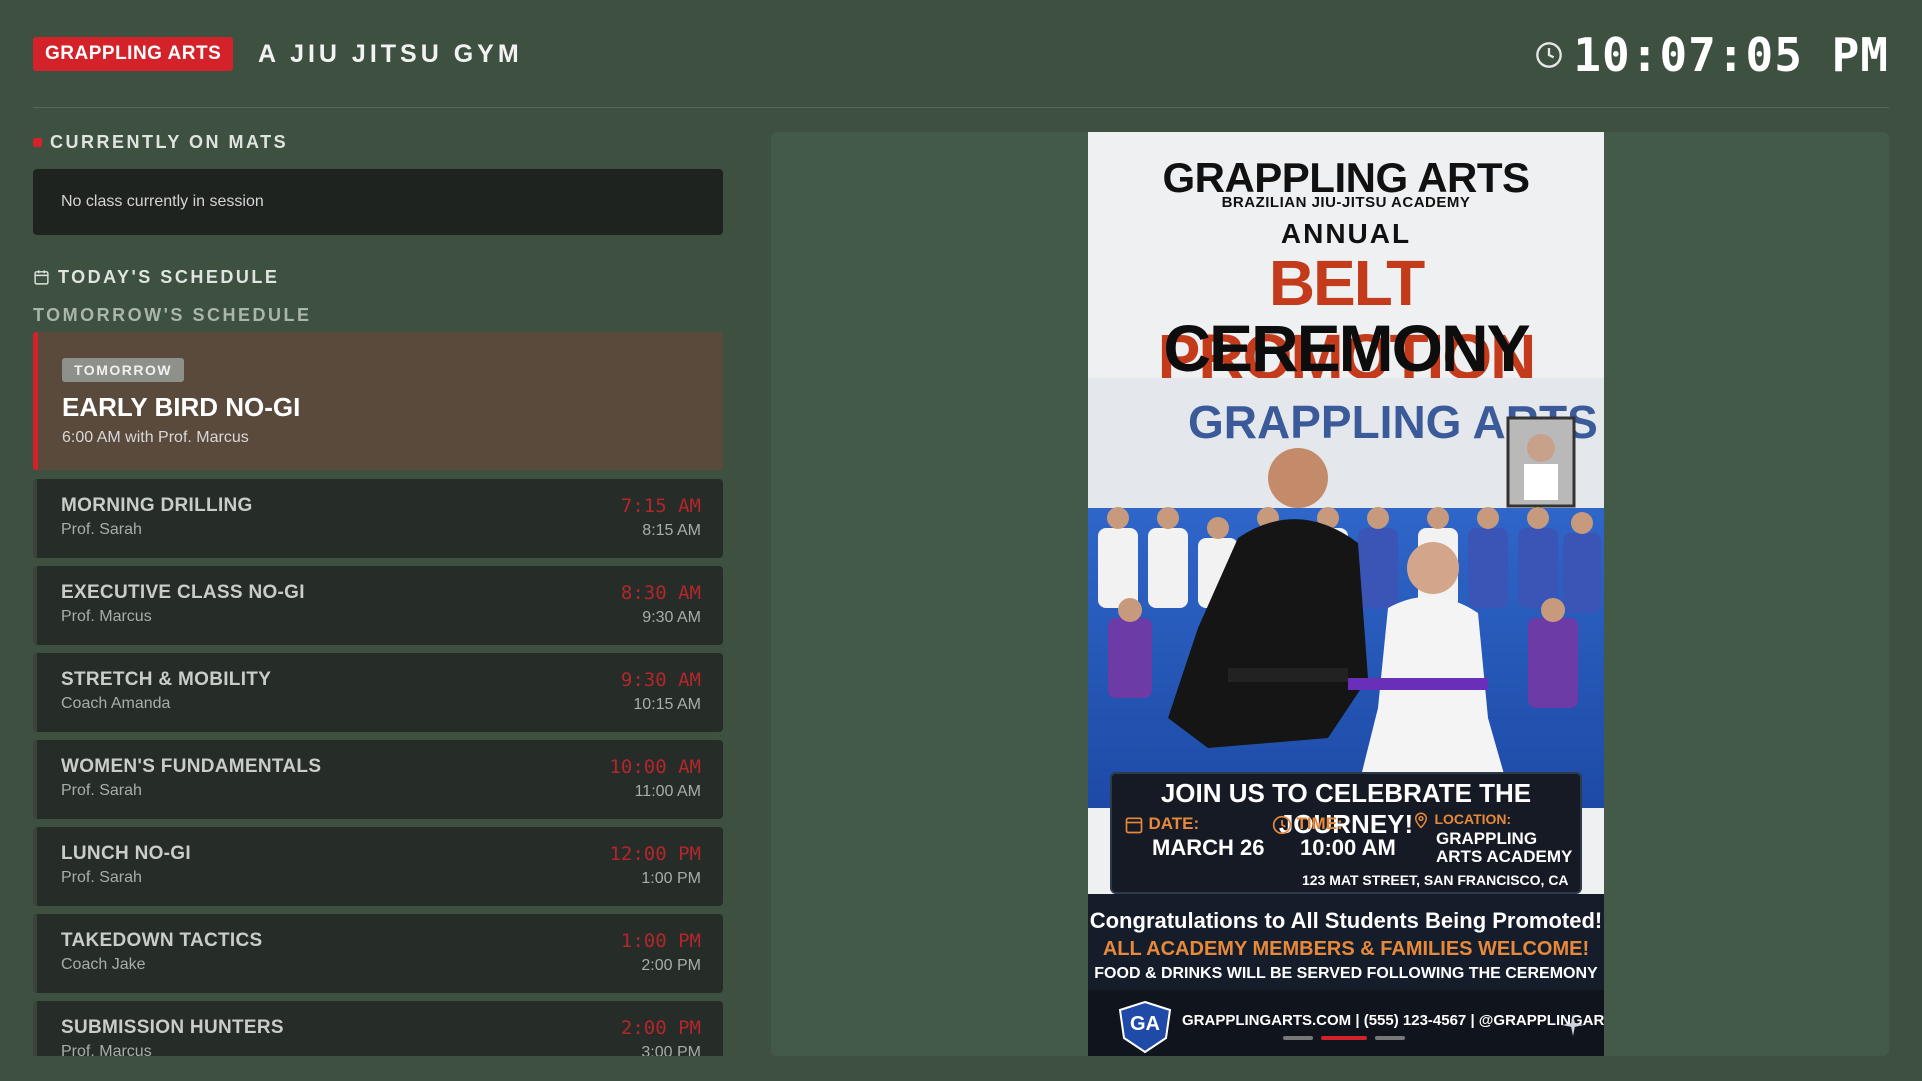  I want to click on featured-class-name: EARLY BIRD NO-GI, so click(181, 407).